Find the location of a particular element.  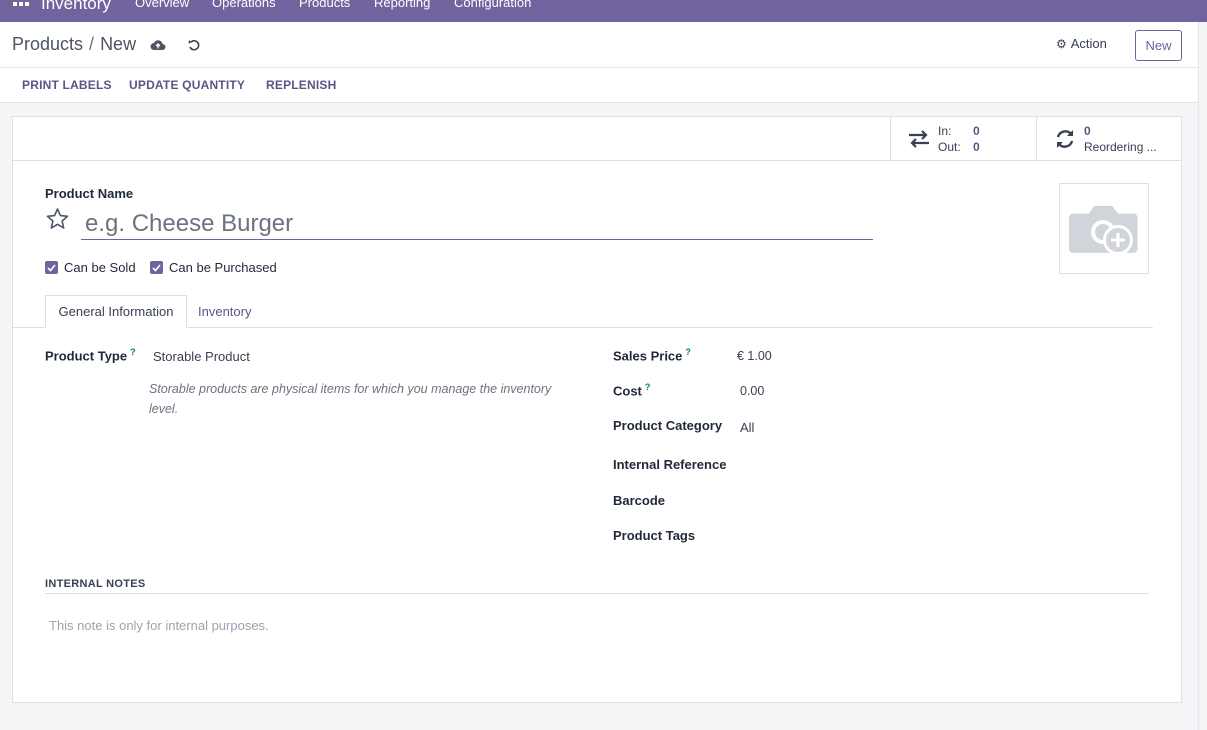

cost-label: Cost? is located at coordinates (631, 390).